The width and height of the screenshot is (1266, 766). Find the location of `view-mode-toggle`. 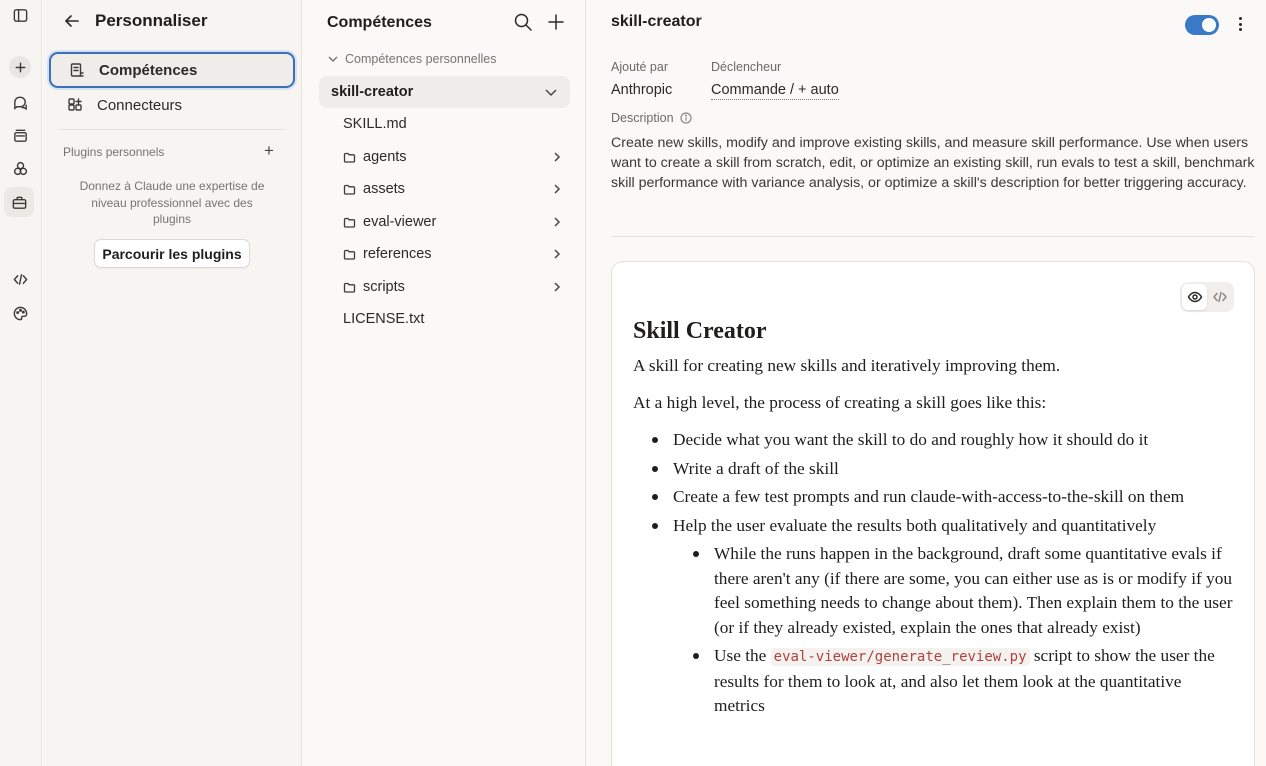

view-mode-toggle is located at coordinates (1207, 297).